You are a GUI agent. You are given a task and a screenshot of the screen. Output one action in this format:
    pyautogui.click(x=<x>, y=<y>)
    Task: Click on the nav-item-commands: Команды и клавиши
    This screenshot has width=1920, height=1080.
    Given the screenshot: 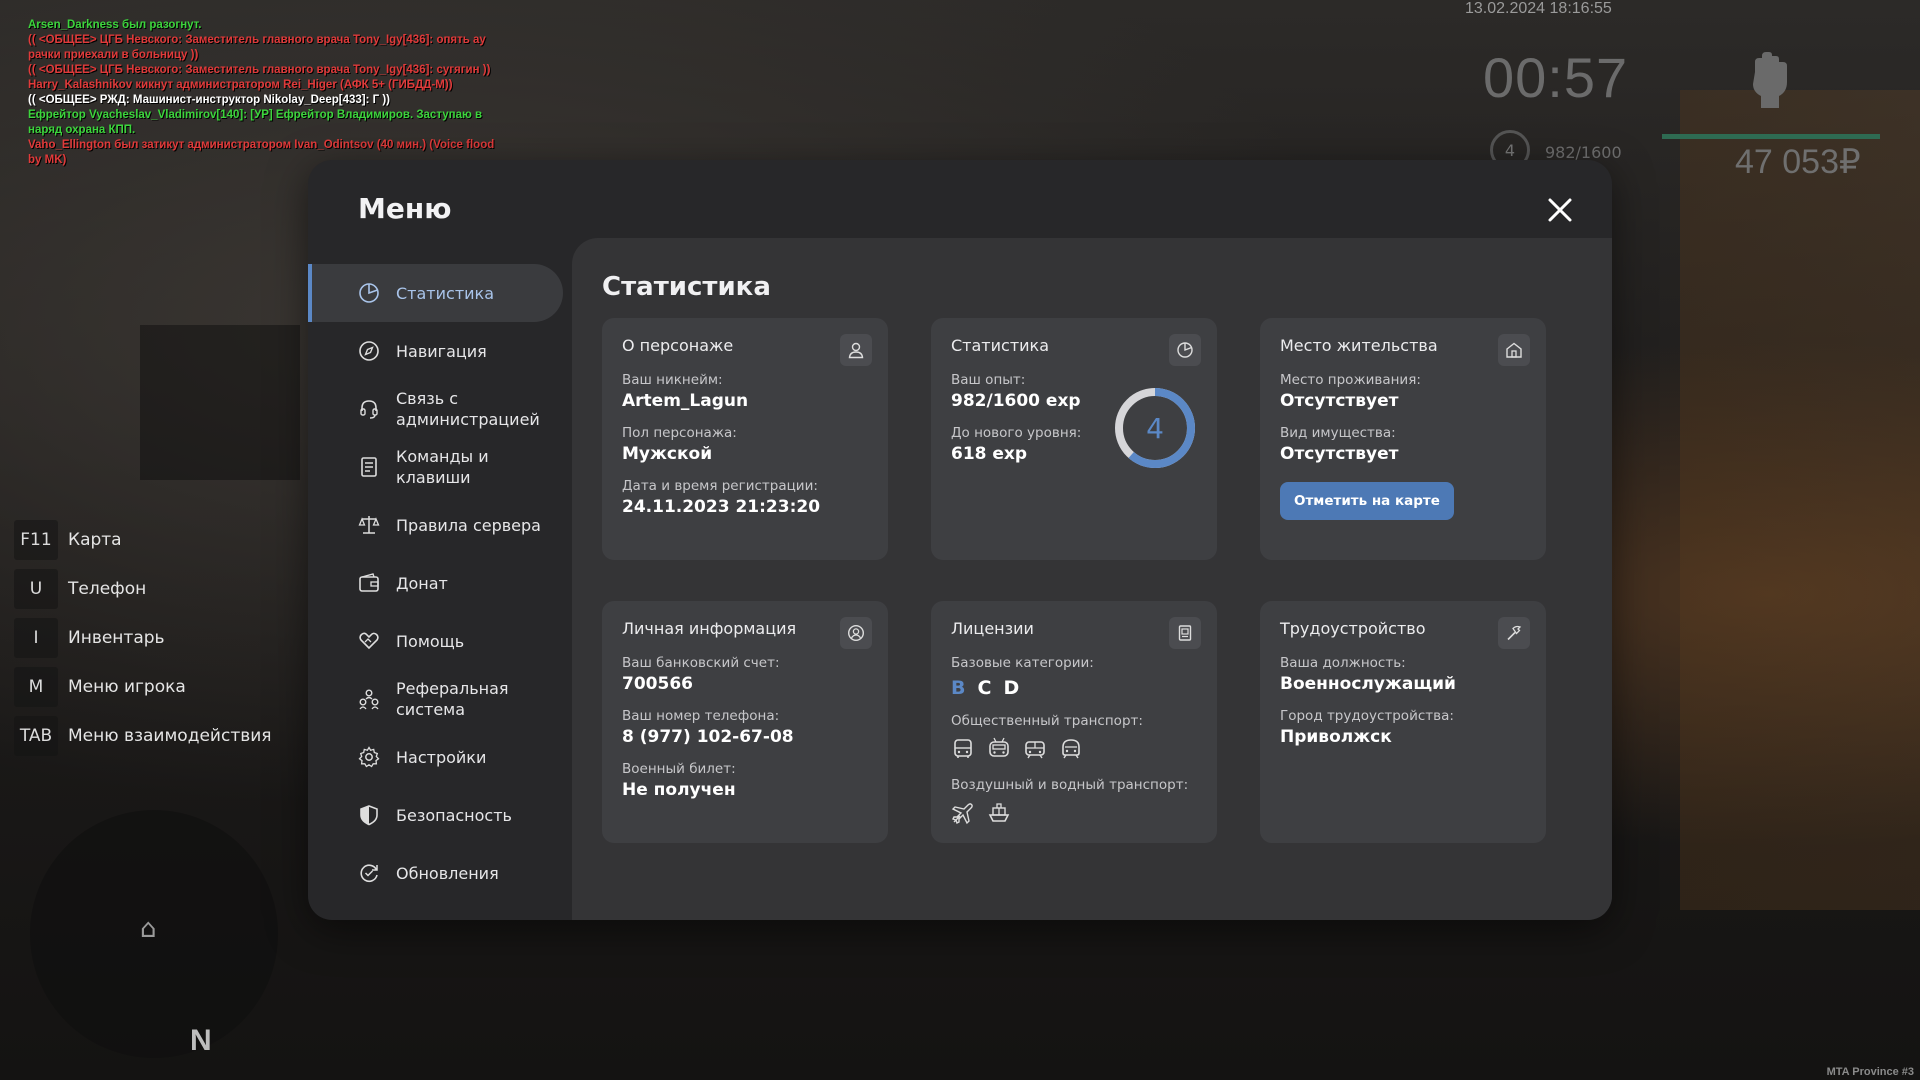 What is the action you would take?
    pyautogui.click(x=435, y=467)
    